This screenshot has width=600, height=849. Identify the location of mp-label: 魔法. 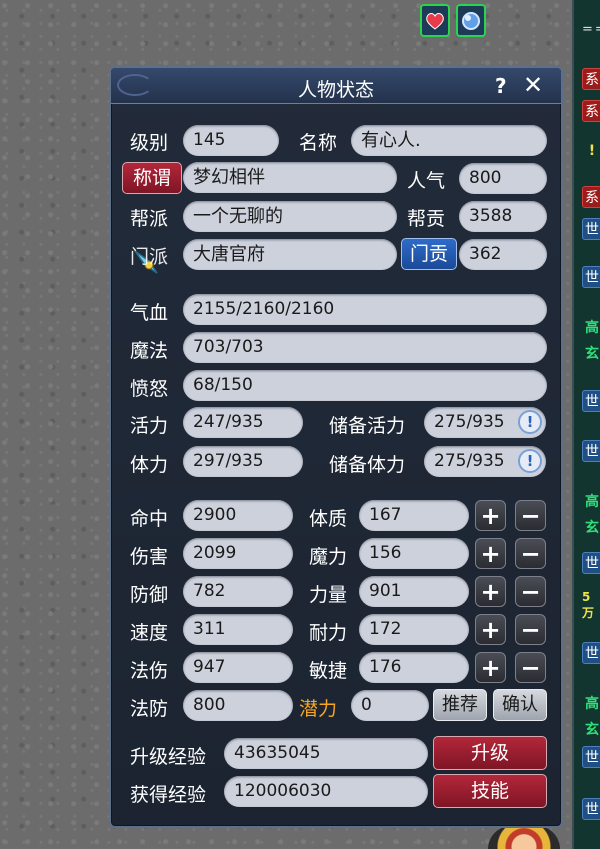
(149, 351).